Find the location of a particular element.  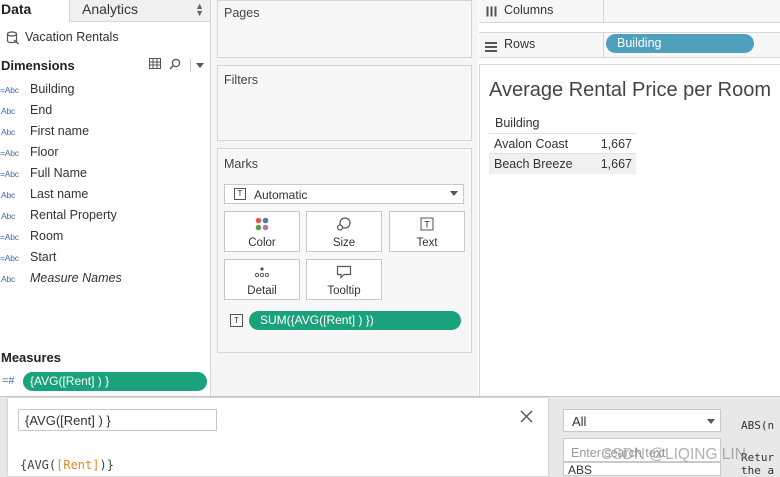

tab-data: Data is located at coordinates (34, 11).